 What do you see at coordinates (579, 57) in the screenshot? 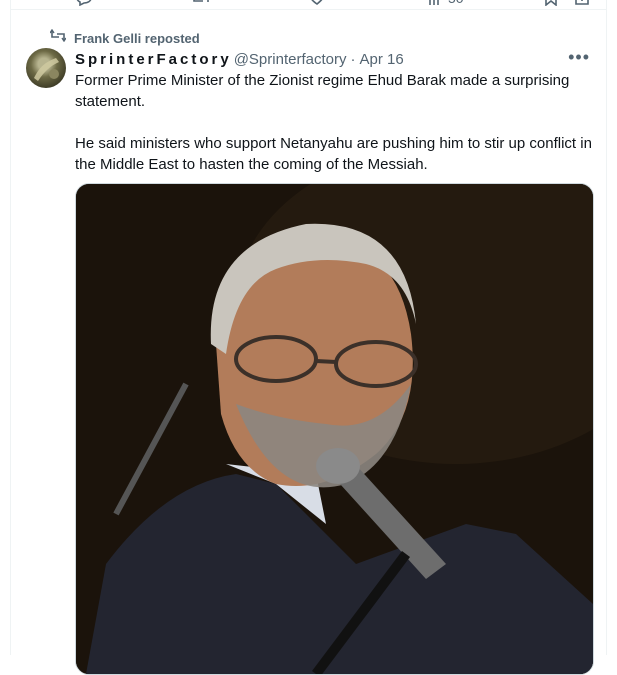
I see `more-icon: •••` at bounding box center [579, 57].